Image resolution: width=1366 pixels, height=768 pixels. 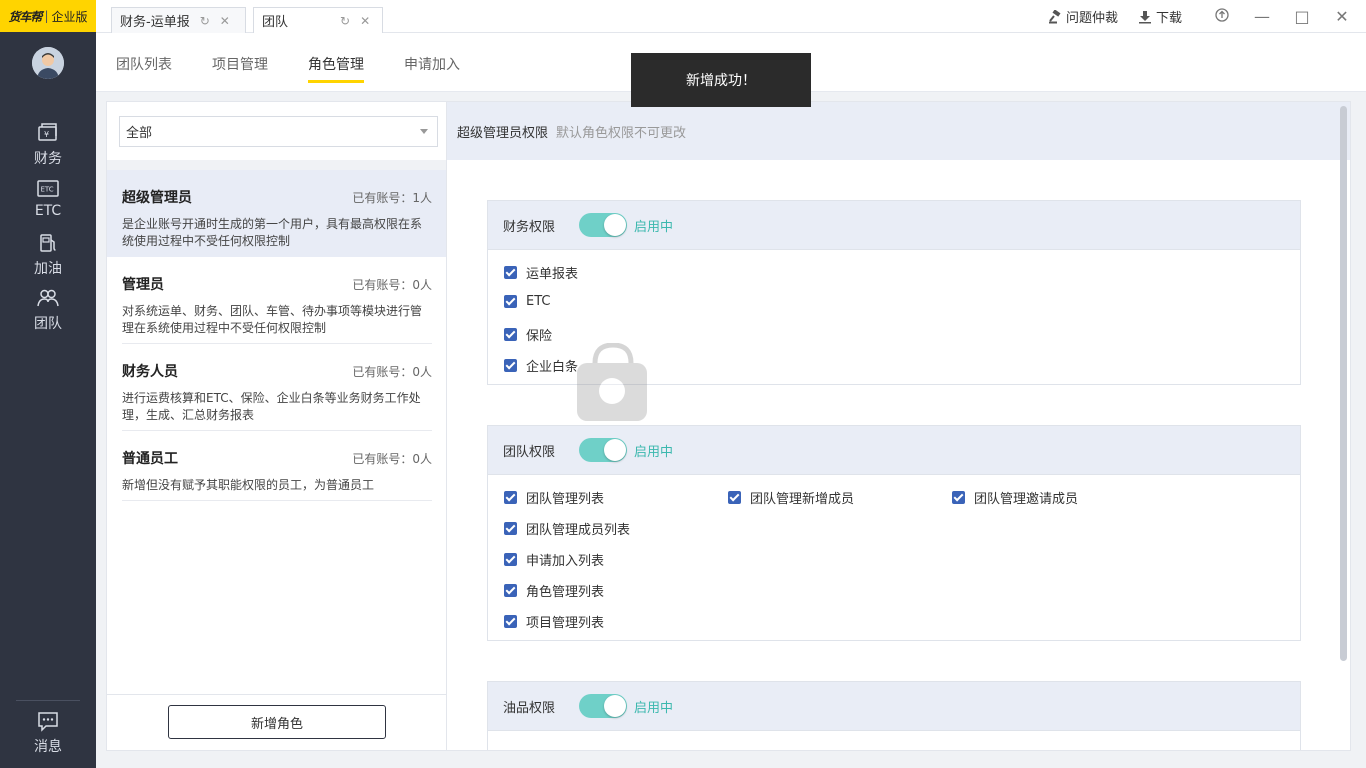 I want to click on perm-checkbox: 项目管理列表, so click(x=554, y=621).